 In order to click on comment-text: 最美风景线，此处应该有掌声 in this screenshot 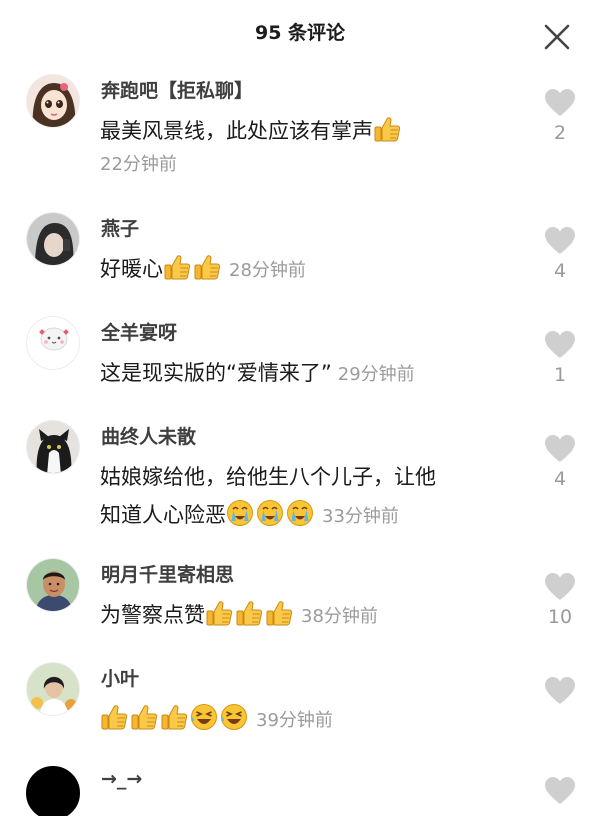, I will do `click(236, 131)`.